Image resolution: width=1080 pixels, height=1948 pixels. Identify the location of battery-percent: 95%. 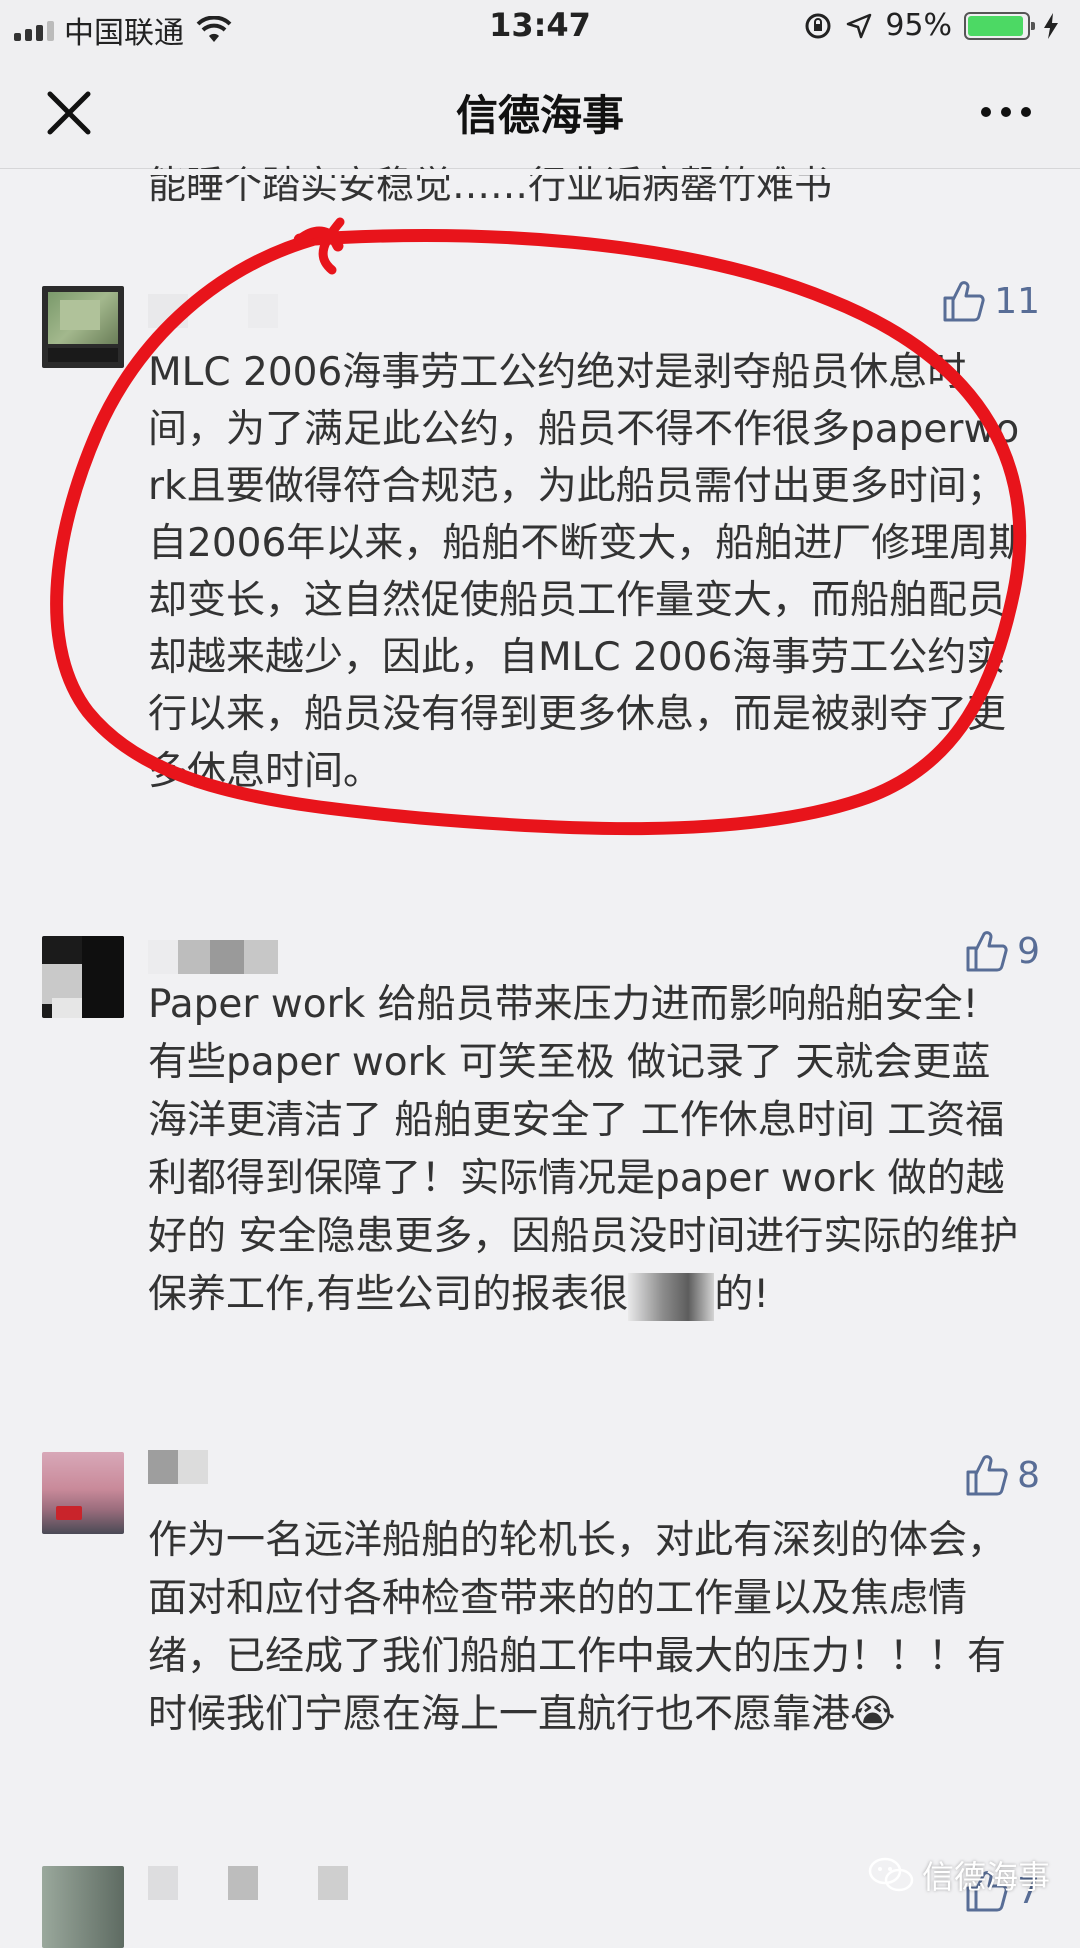
(918, 25).